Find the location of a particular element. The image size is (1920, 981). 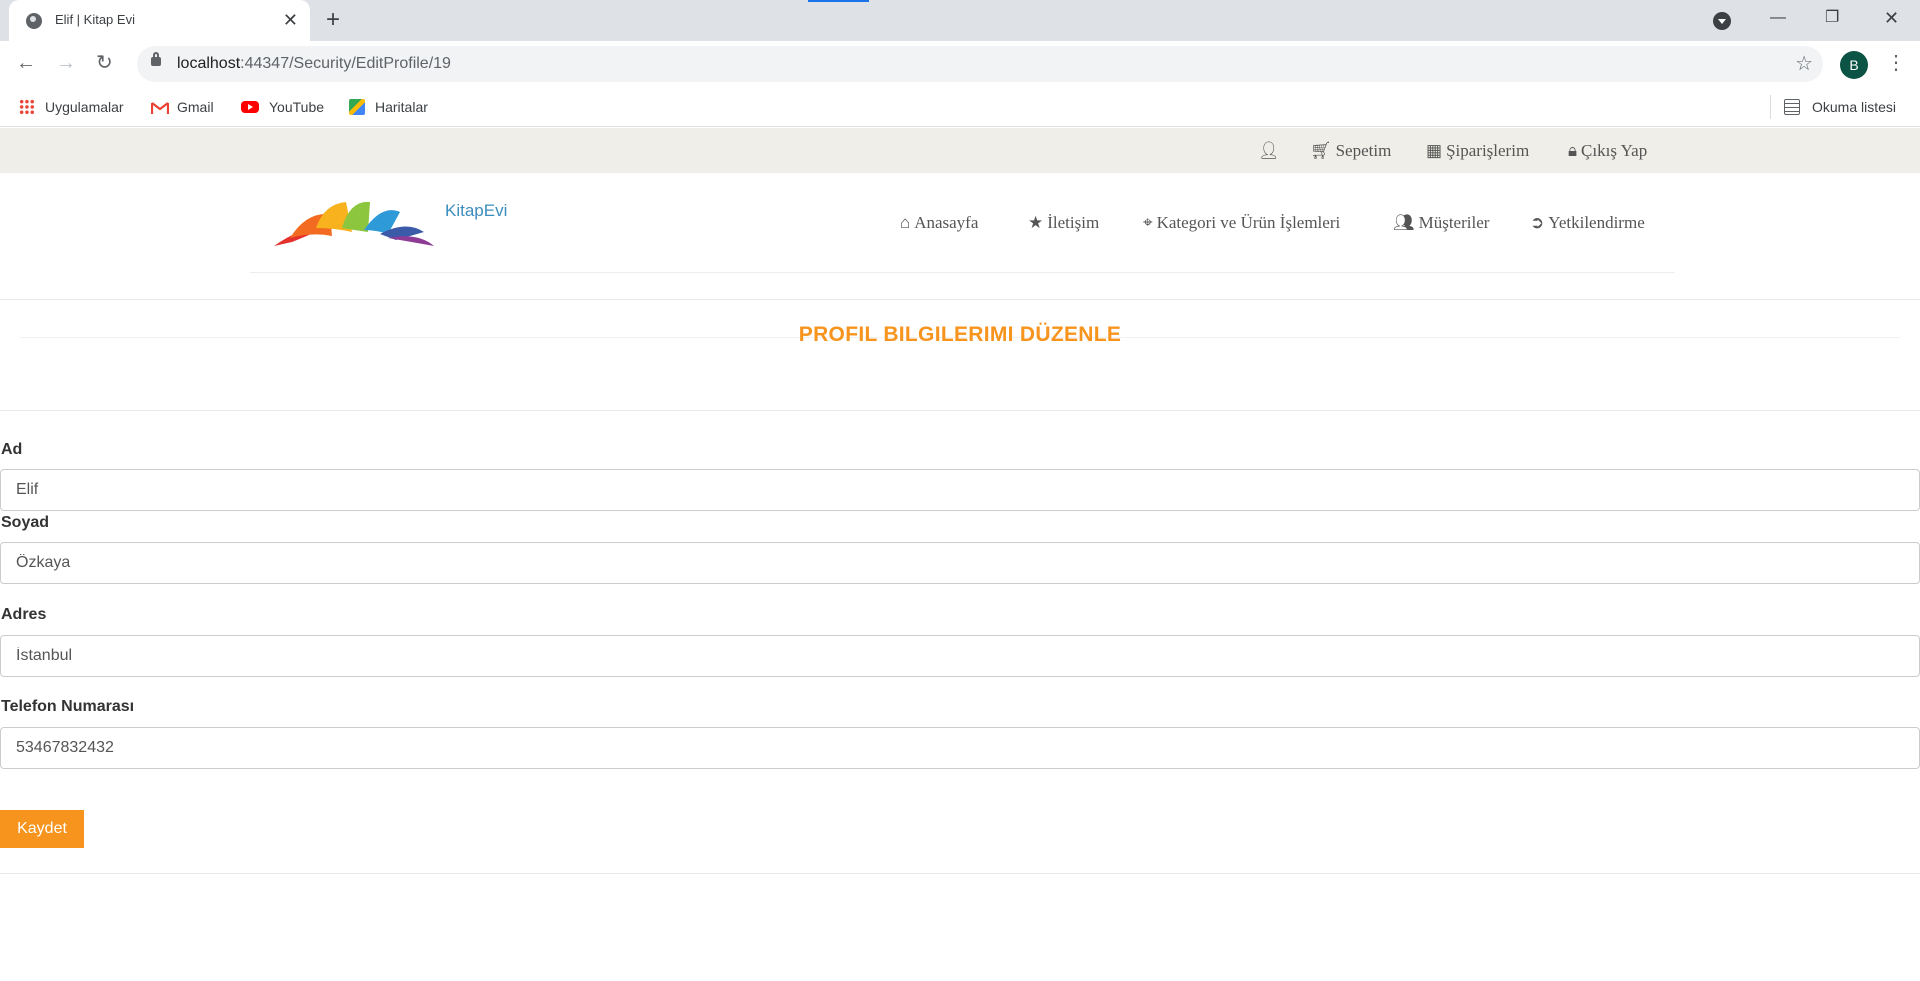

lock-icon: 🔒︎ is located at coordinates (1573, 150).